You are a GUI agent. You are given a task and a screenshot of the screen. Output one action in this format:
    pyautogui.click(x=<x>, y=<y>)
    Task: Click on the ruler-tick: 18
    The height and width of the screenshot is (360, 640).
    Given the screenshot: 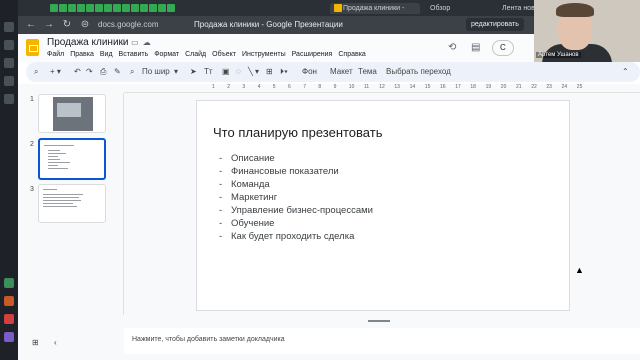 What is the action you would take?
    pyautogui.click(x=473, y=87)
    